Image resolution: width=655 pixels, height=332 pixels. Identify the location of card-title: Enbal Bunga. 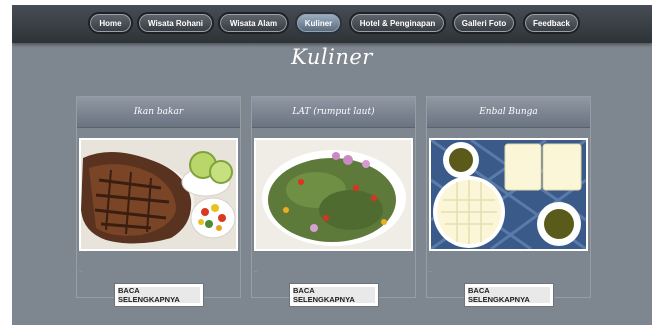
(508, 112).